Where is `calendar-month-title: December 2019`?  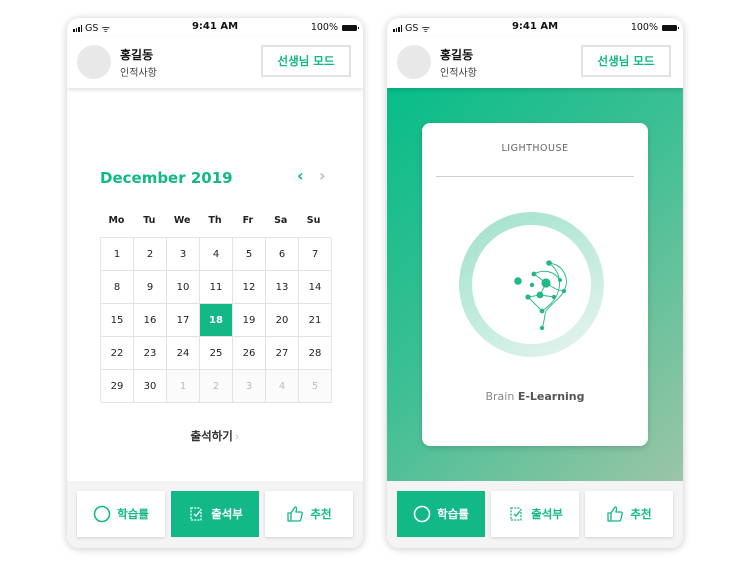
calendar-month-title: December 2019 is located at coordinates (166, 178).